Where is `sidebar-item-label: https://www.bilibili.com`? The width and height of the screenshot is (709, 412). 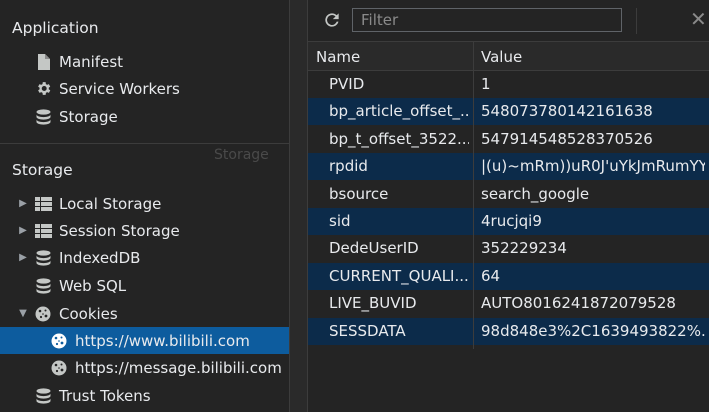 sidebar-item-label: https://www.bilibili.com is located at coordinates (162, 340).